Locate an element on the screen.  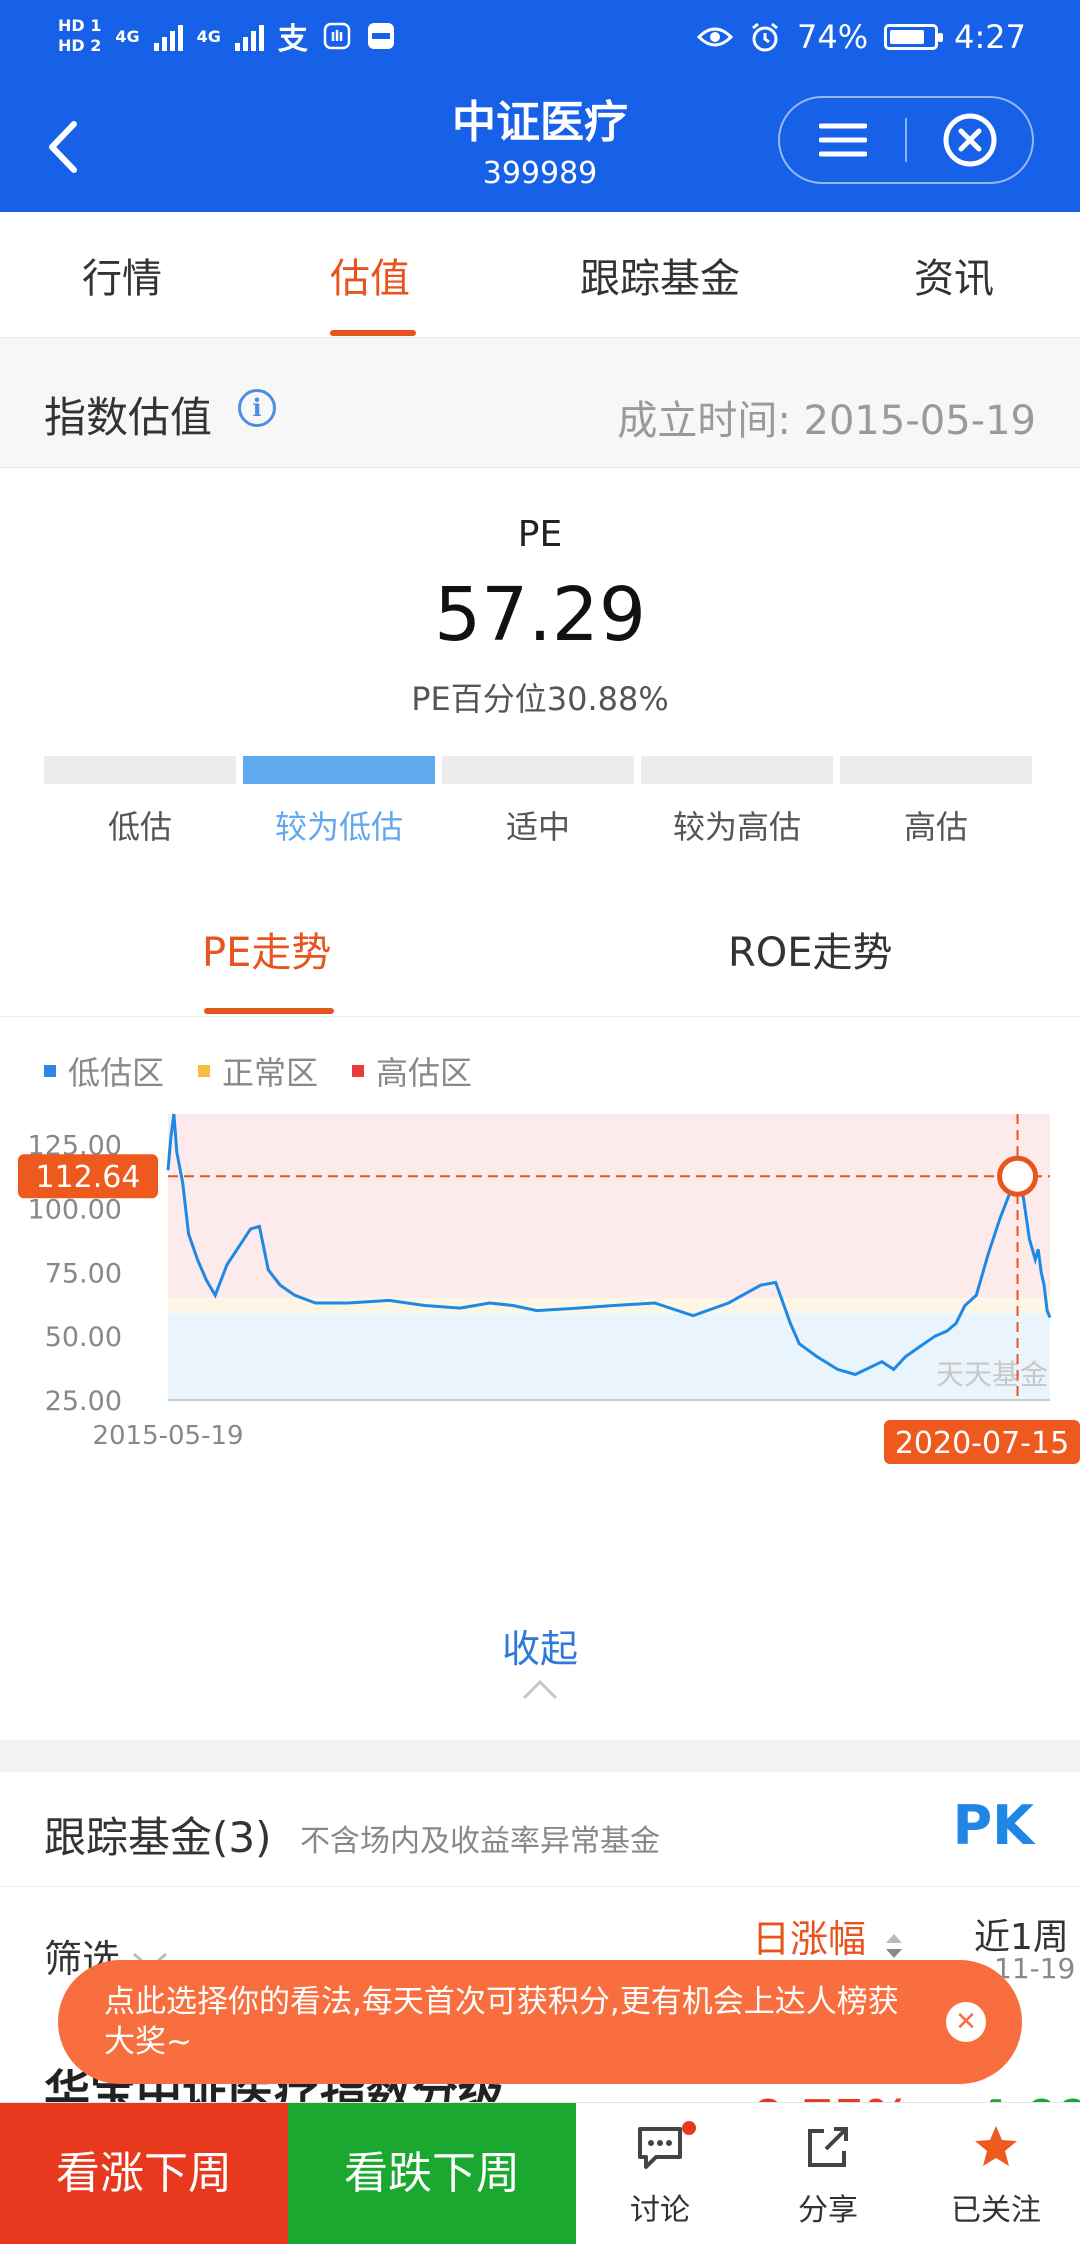
tab-news: 资讯 is located at coordinates (954, 275).